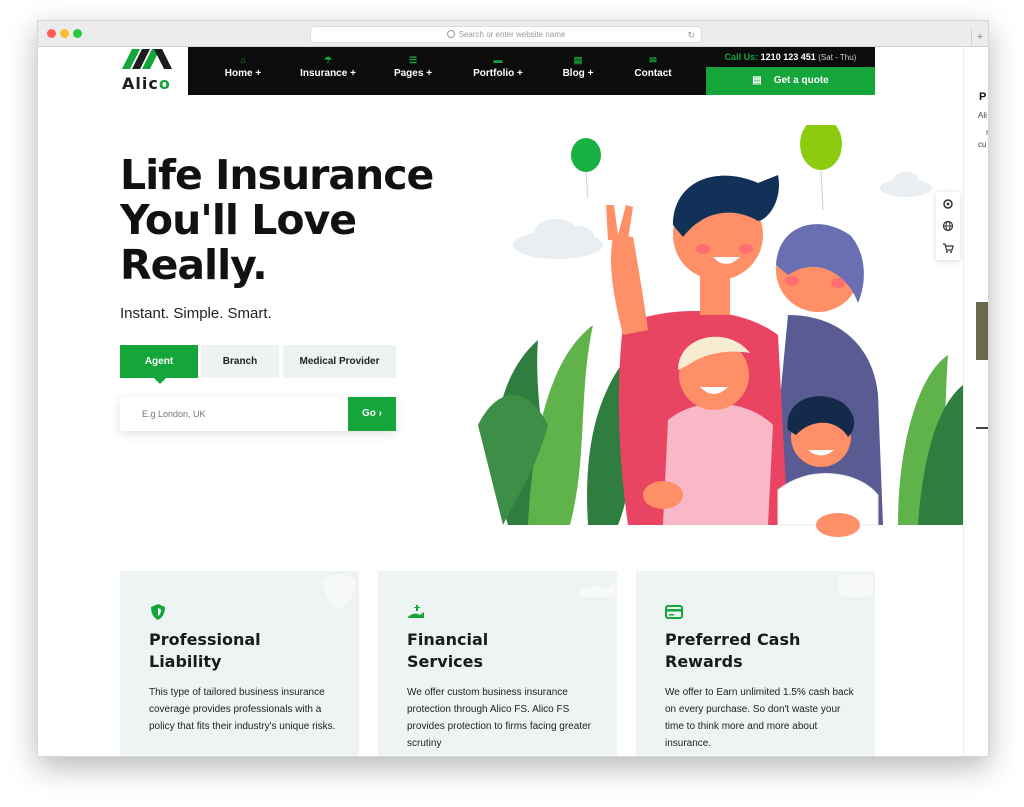  What do you see at coordinates (975, 401) in the screenshot?
I see `right-side-panel: P Ali r cu` at bounding box center [975, 401].